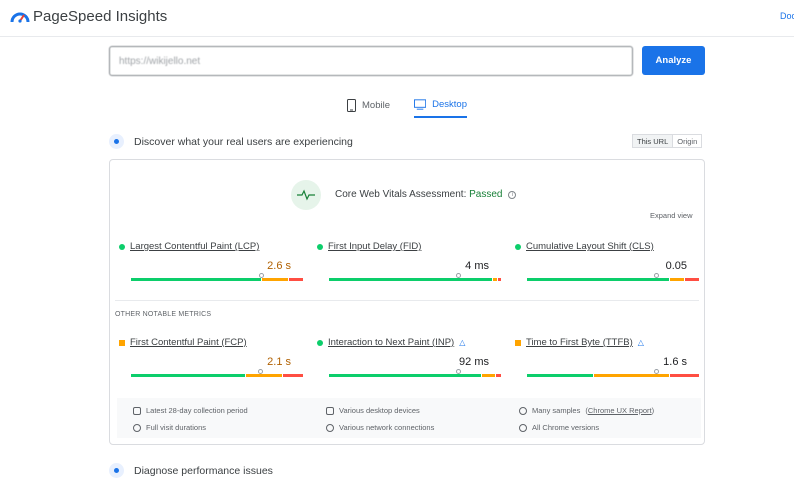  Describe the element at coordinates (676, 266) in the screenshot. I see `metric-value: 0.05` at that location.